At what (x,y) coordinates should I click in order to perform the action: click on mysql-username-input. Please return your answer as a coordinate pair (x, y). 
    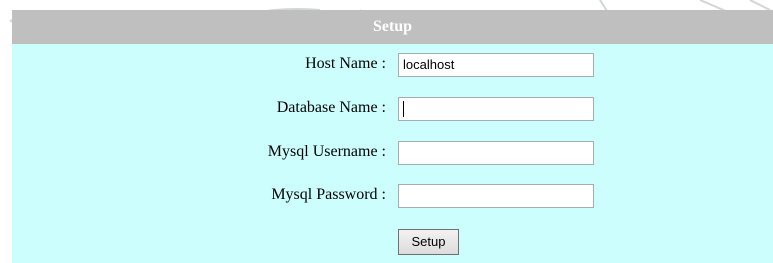
    Looking at the image, I should click on (496, 153).